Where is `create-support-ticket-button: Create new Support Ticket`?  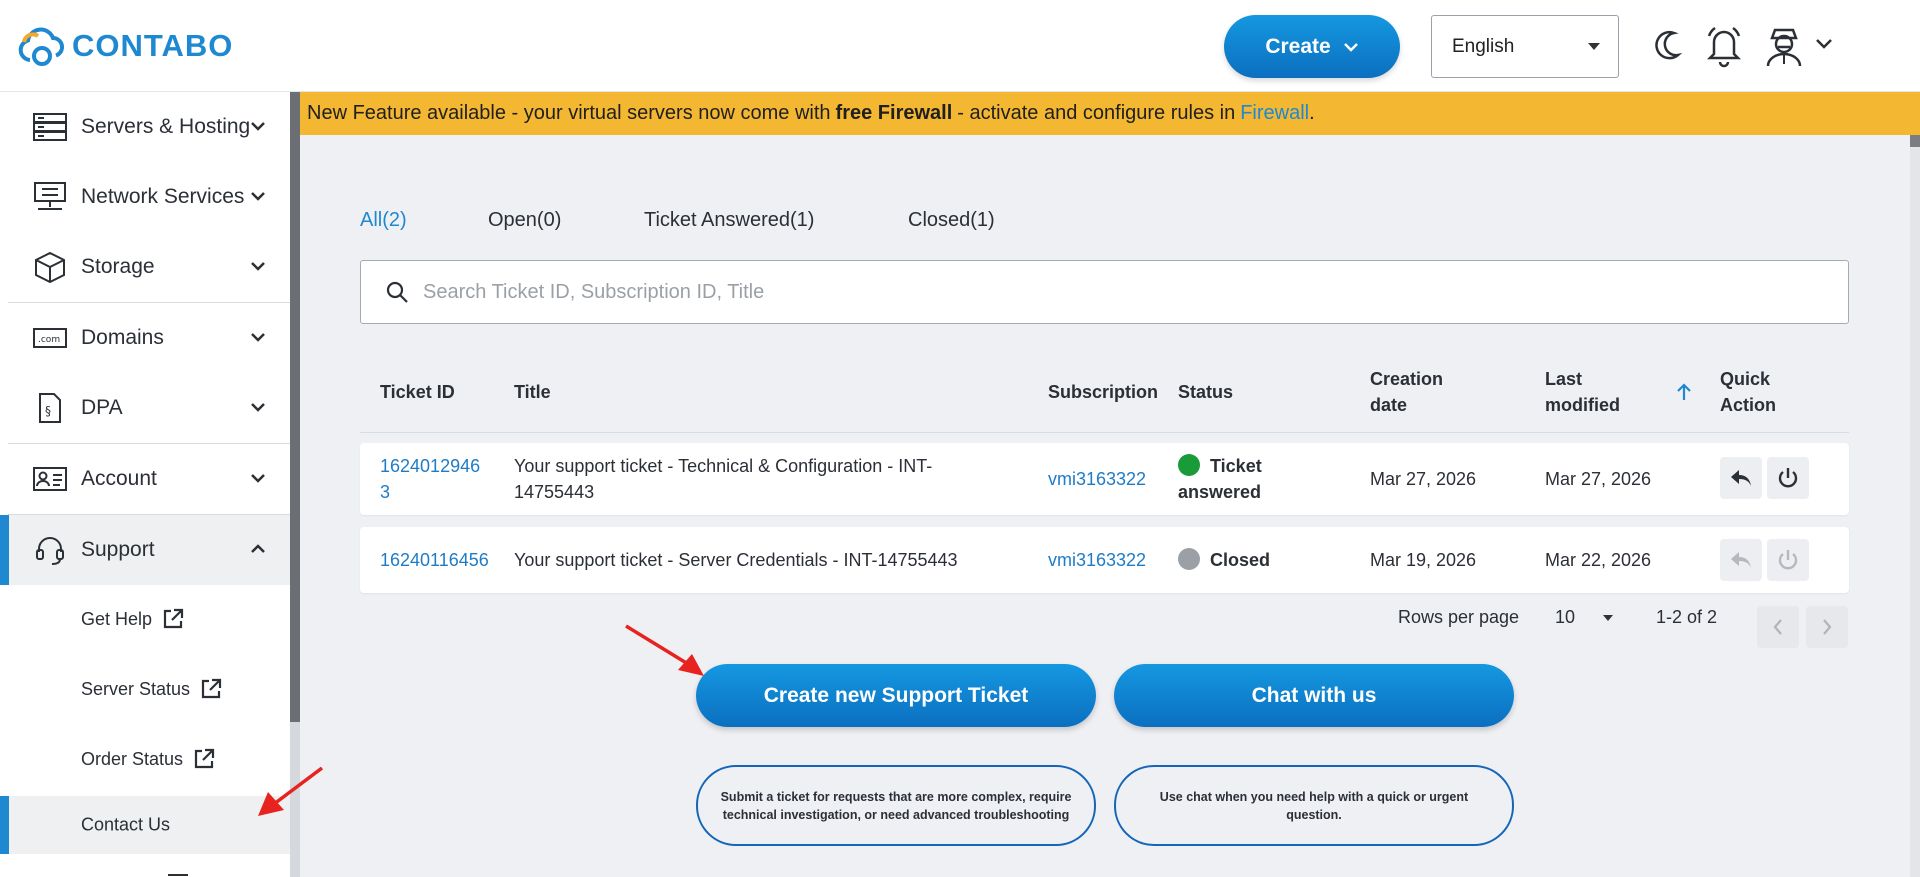 create-support-ticket-button: Create new Support Ticket is located at coordinates (896, 695).